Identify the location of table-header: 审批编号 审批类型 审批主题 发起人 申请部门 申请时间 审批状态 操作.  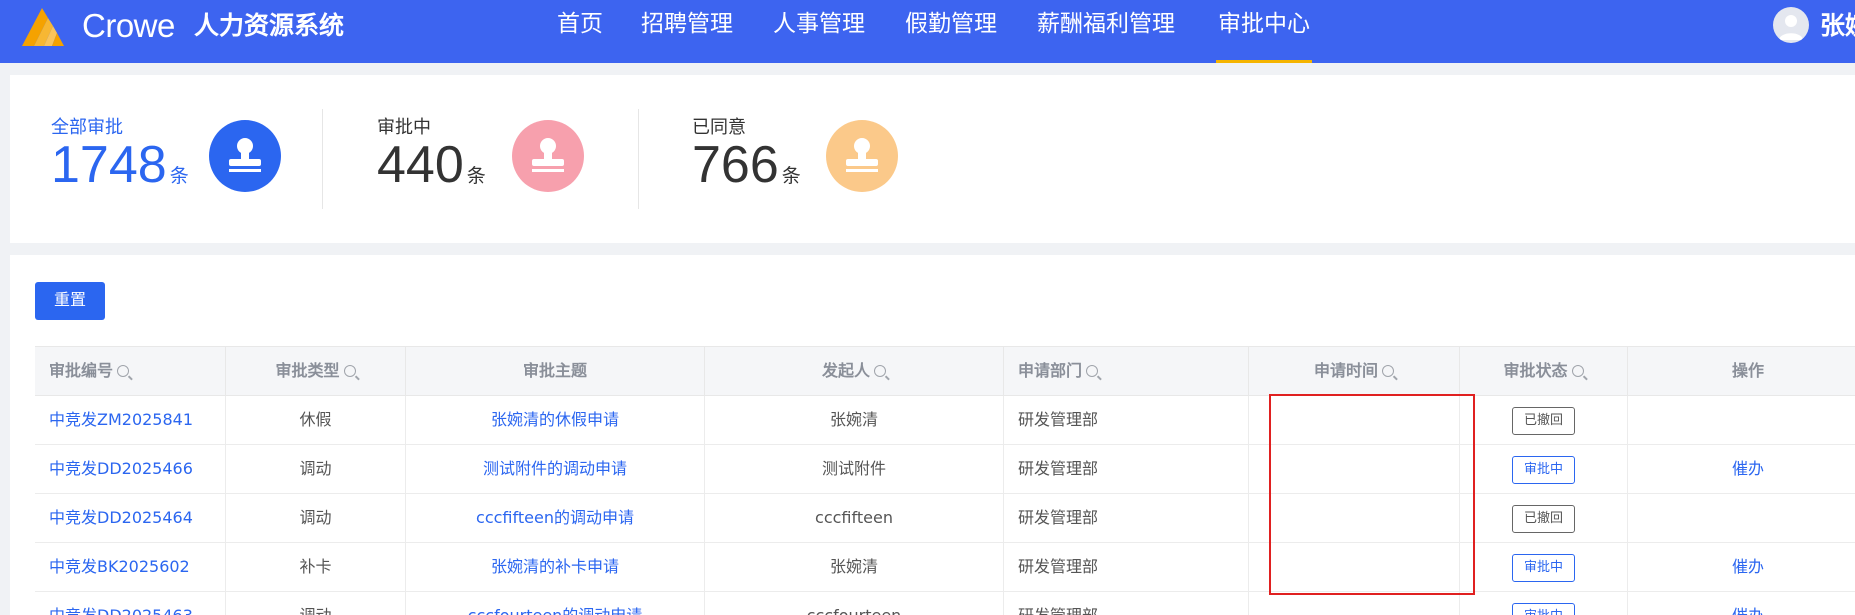
(945, 371).